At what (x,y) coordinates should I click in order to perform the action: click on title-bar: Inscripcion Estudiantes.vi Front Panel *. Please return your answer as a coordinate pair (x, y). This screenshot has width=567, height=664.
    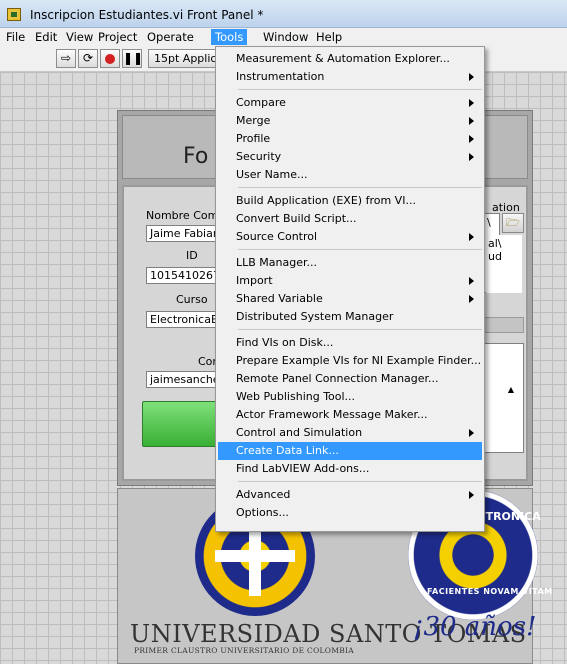
    Looking at the image, I should click on (283, 14).